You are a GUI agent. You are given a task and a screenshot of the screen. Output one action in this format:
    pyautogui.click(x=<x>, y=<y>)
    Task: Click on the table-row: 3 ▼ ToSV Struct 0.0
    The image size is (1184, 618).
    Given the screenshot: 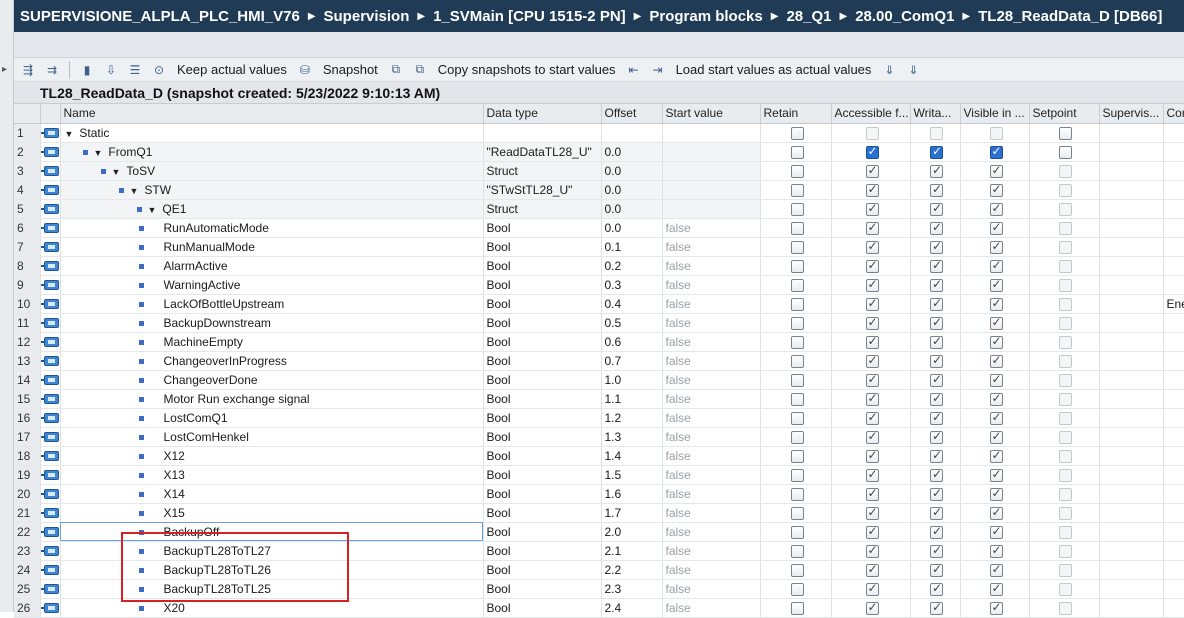 What is the action you would take?
    pyautogui.click(x=599, y=171)
    